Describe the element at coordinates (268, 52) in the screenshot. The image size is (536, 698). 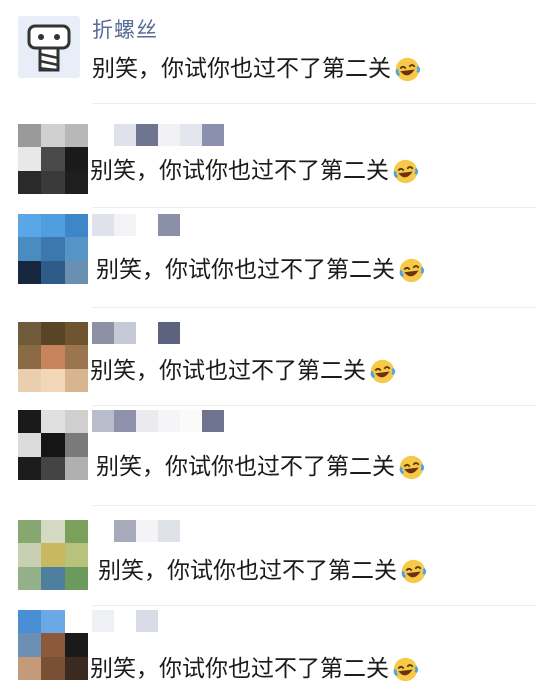
I see `comment-item: 折螺丝 别笑，你试你也过不了第二关` at that location.